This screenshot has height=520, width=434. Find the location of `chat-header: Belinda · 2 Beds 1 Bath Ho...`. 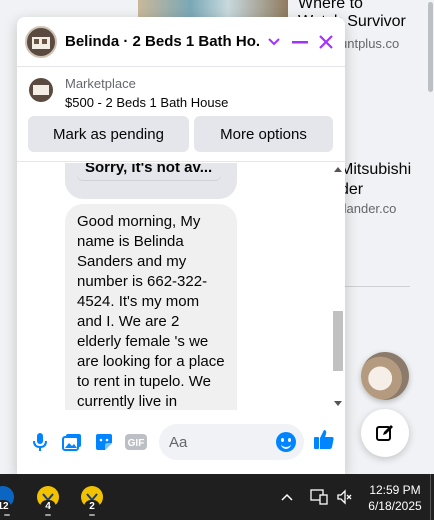

chat-header: Belinda · 2 Beds 1 Bath Ho... is located at coordinates (181, 42).